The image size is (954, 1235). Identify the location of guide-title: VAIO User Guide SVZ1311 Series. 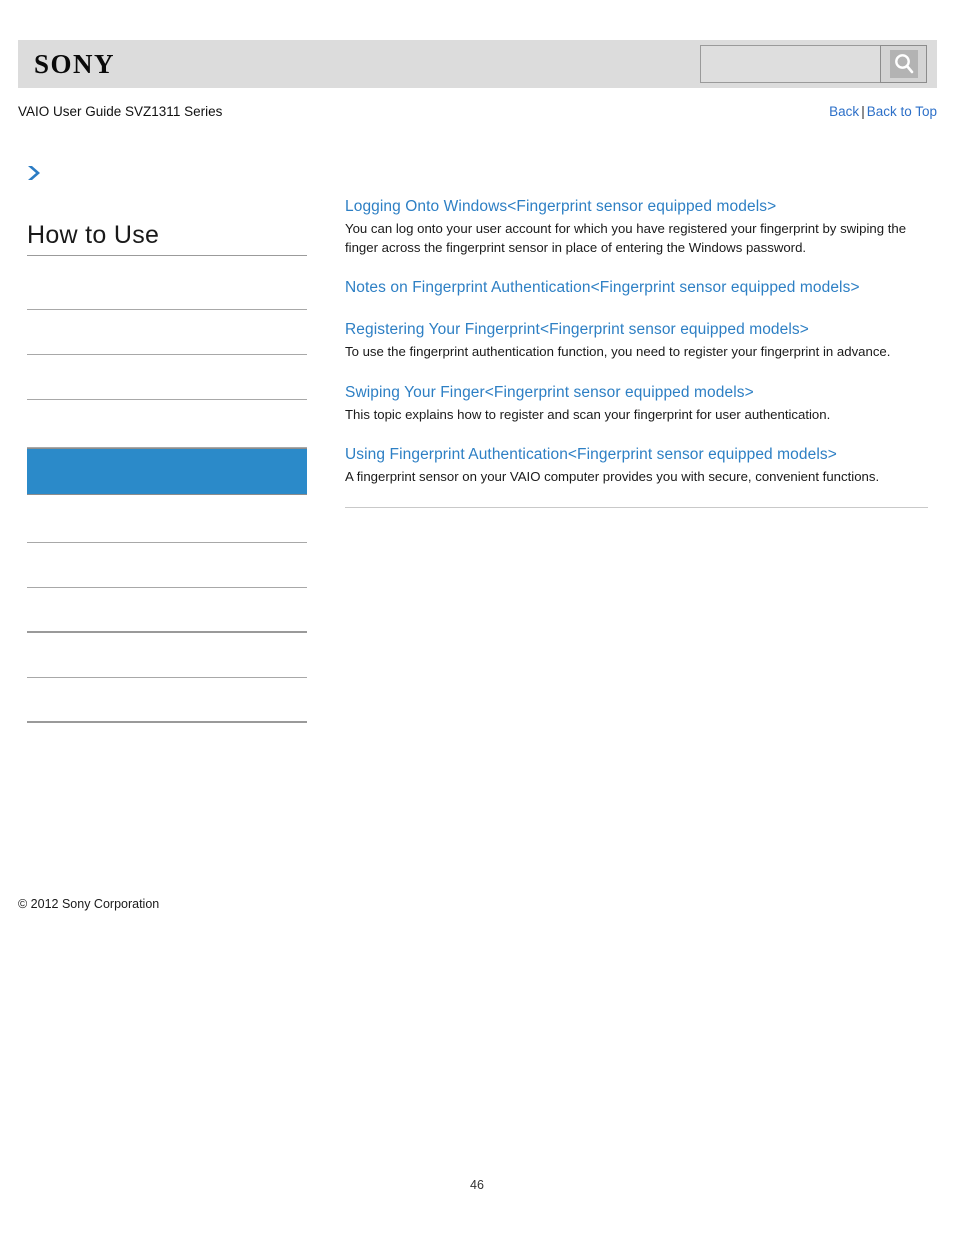
(120, 111).